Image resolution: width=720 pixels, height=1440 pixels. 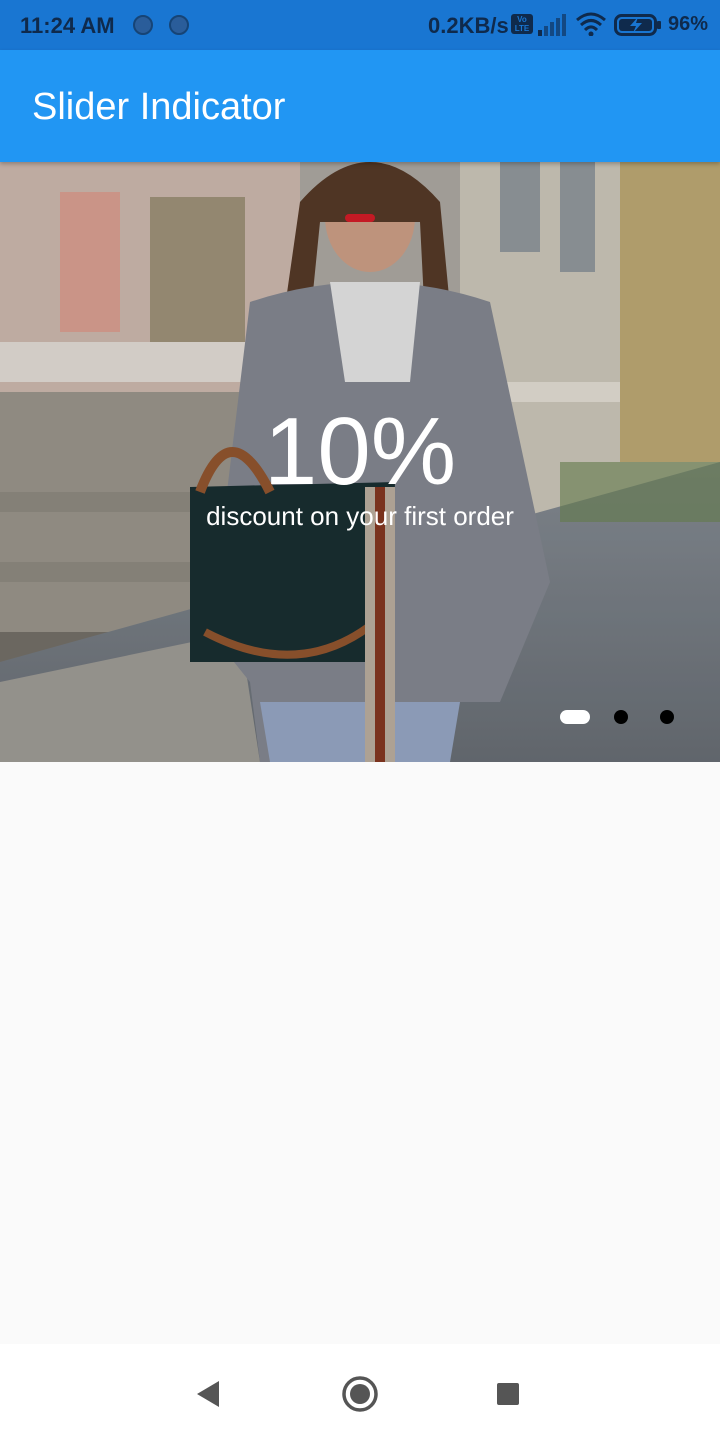 I want to click on status-time: 11:24 AM, so click(x=67, y=25).